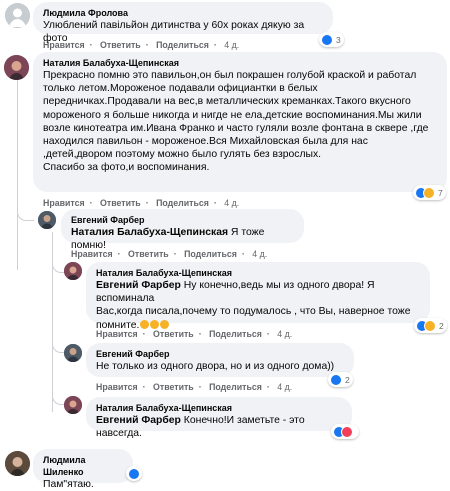  I want to click on reaction-summary: 3, so click(331, 39).